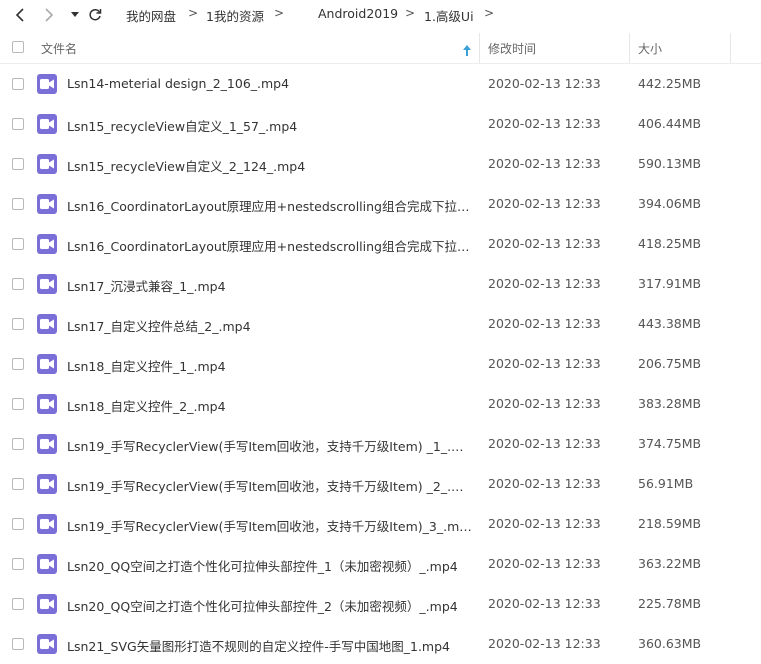 The image size is (761, 664). I want to click on file-name: Lsn21_SVG矢量图形打造不规则的自定义控件-手写中国地图_1.mp4, so click(269, 645).